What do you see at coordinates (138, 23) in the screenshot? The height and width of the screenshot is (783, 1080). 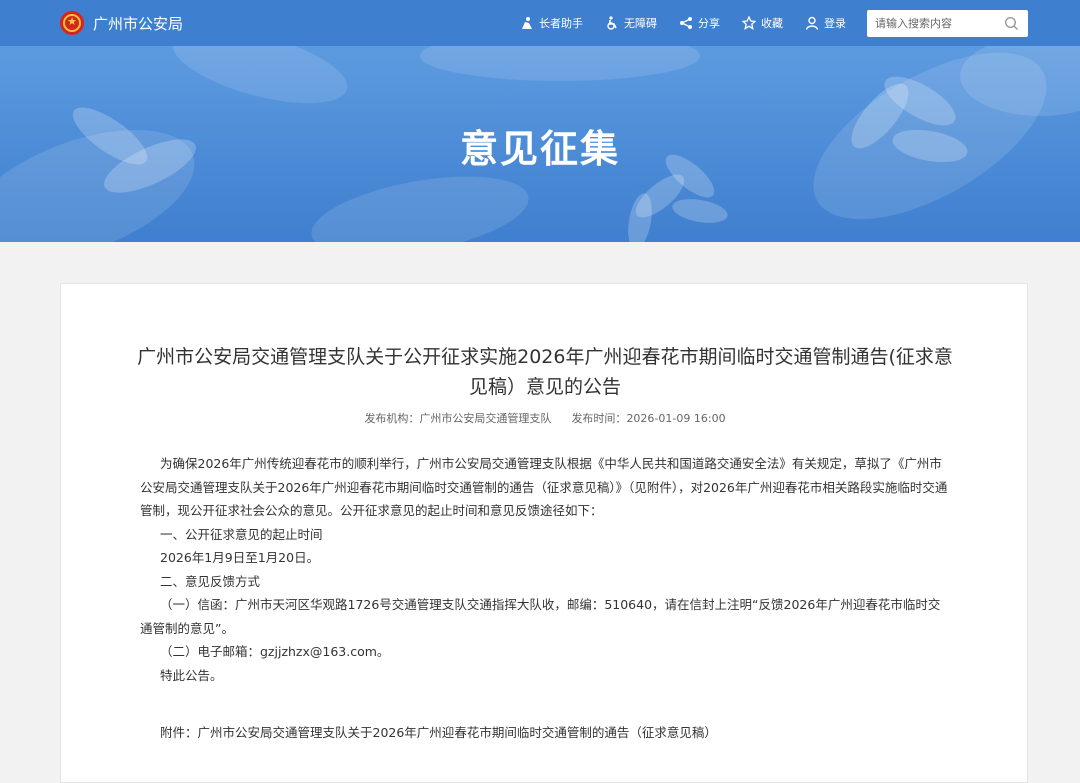 I see `site-name: 广州市公安局` at bounding box center [138, 23].